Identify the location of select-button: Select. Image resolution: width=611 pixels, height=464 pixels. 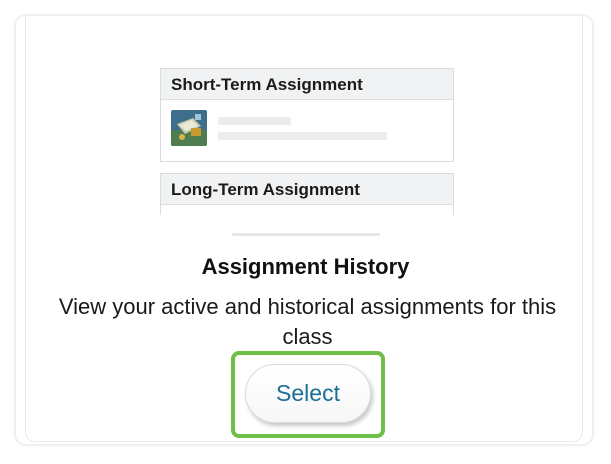
(308, 393).